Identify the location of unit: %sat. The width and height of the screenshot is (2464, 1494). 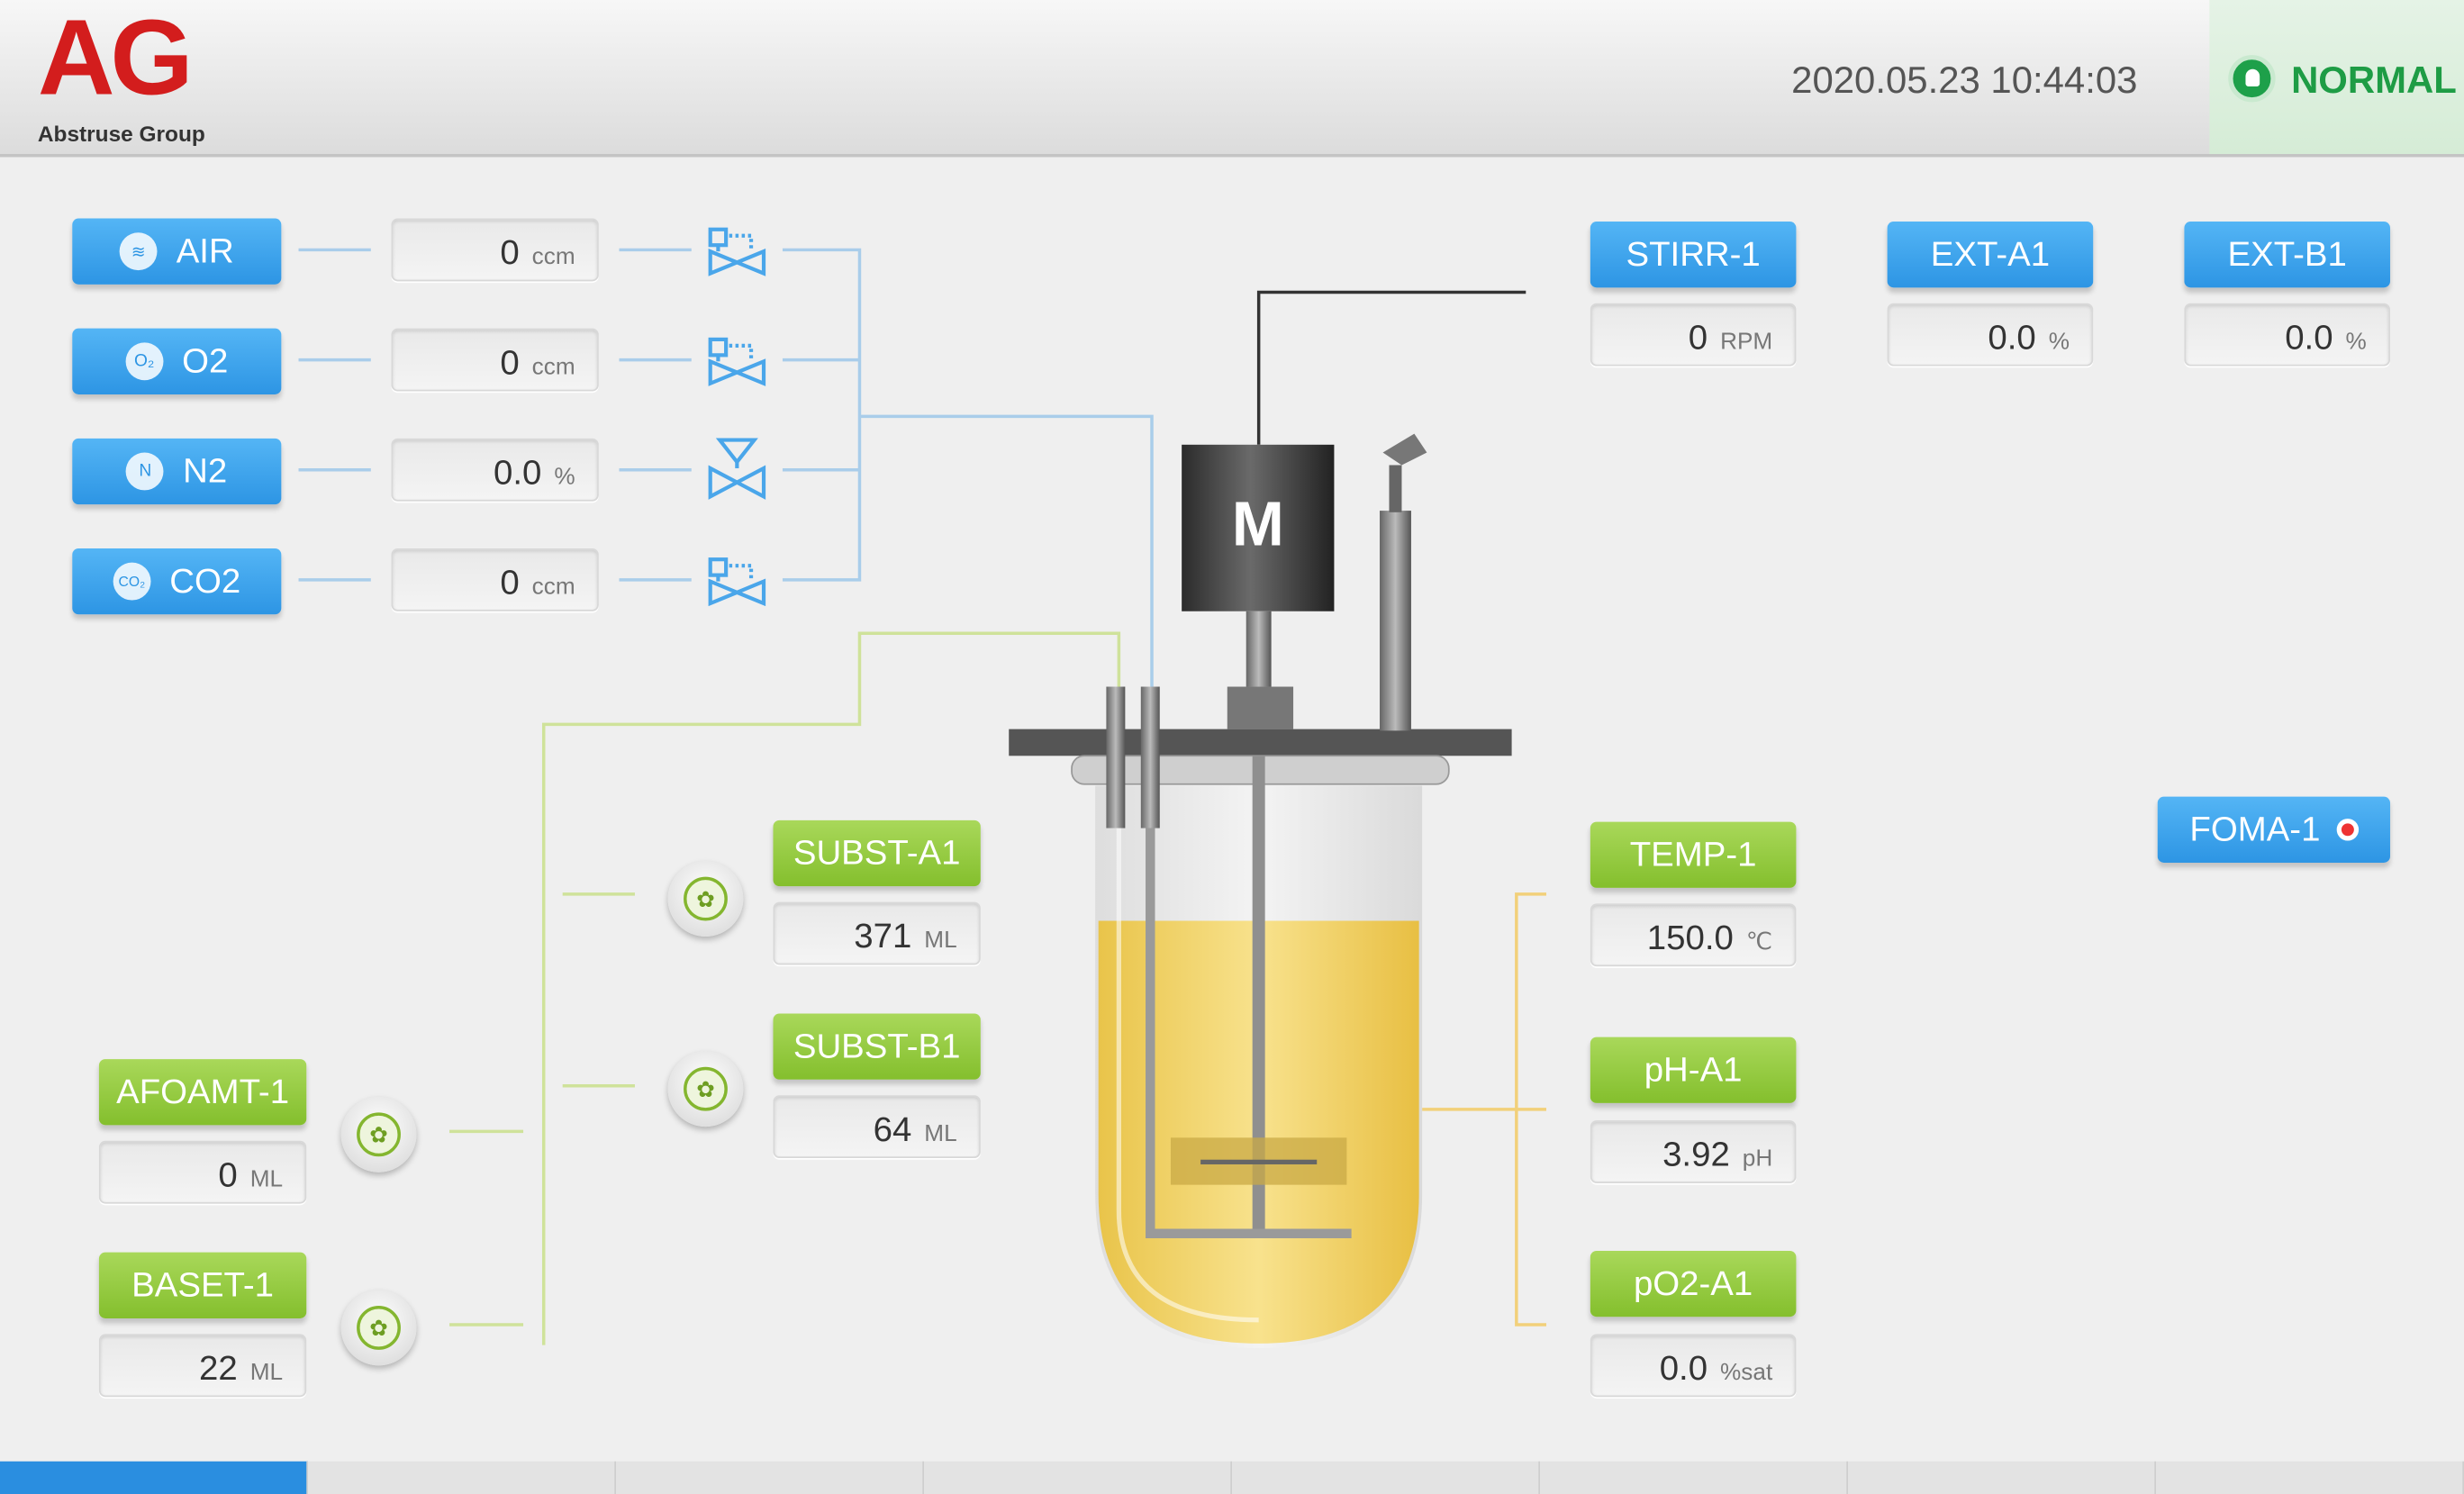
(1746, 1373).